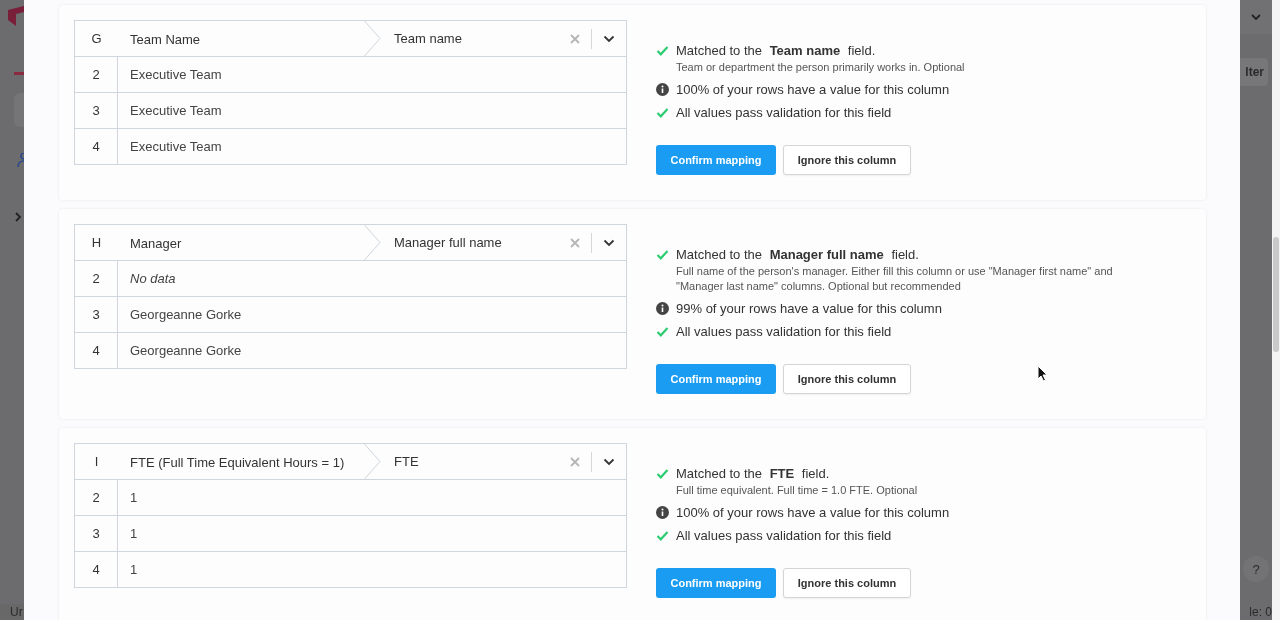 The width and height of the screenshot is (1280, 620). Describe the element at coordinates (237, 462) in the screenshot. I see `source-column-header: FTE (Full Time Equivalent Hours = 1)` at that location.